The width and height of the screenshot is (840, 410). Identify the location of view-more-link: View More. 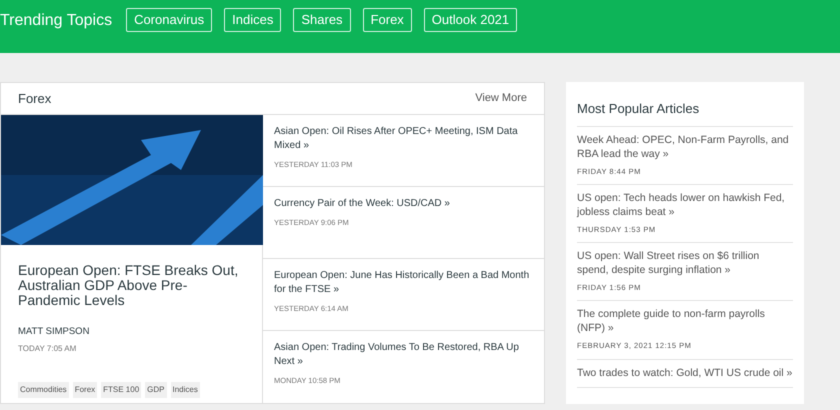
(501, 98).